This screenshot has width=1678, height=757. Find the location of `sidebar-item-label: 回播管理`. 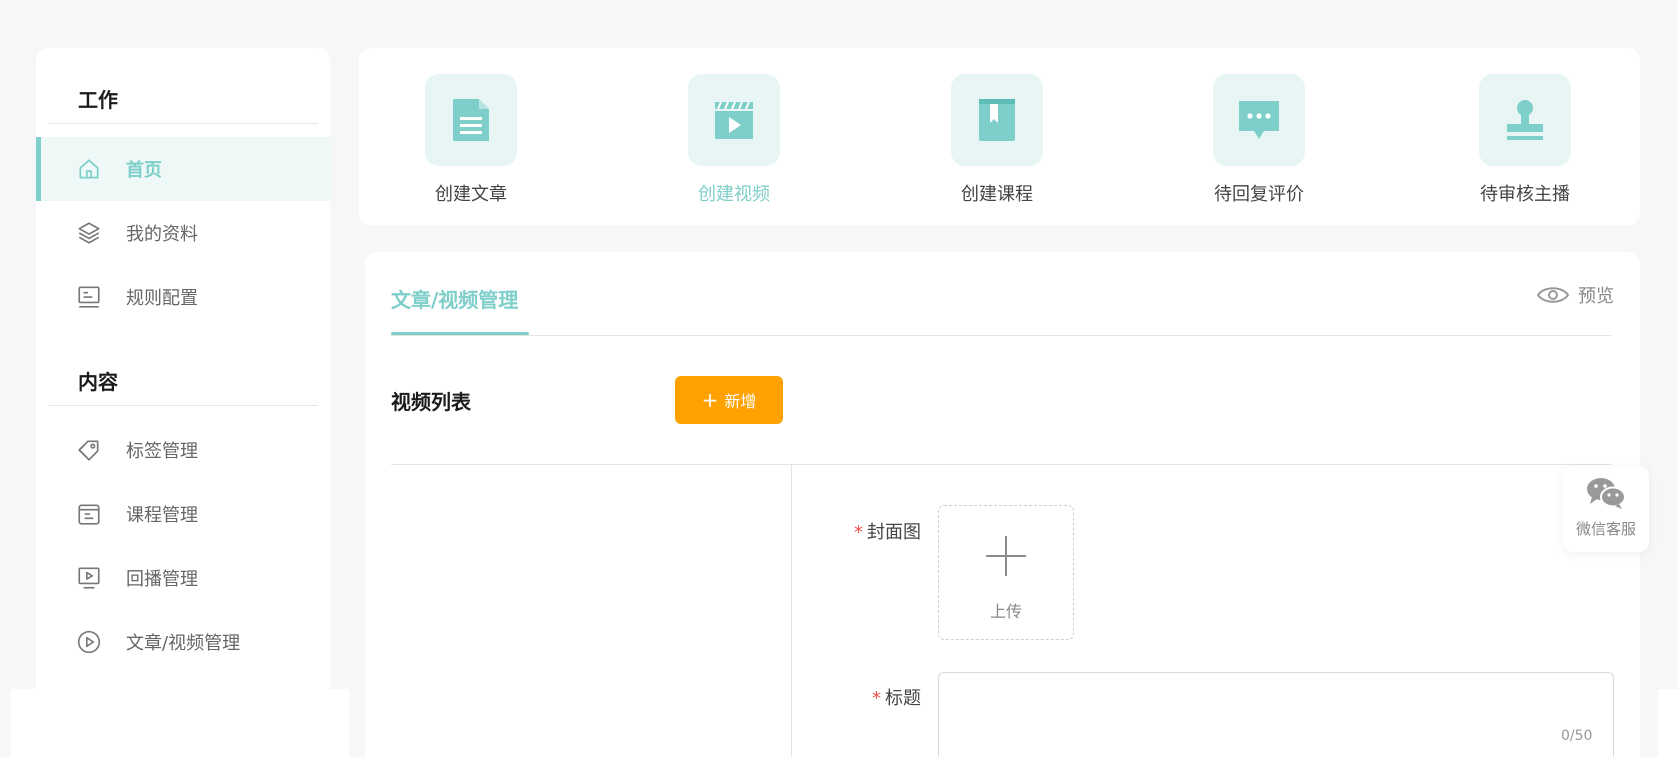

sidebar-item-label: 回播管理 is located at coordinates (162, 579).